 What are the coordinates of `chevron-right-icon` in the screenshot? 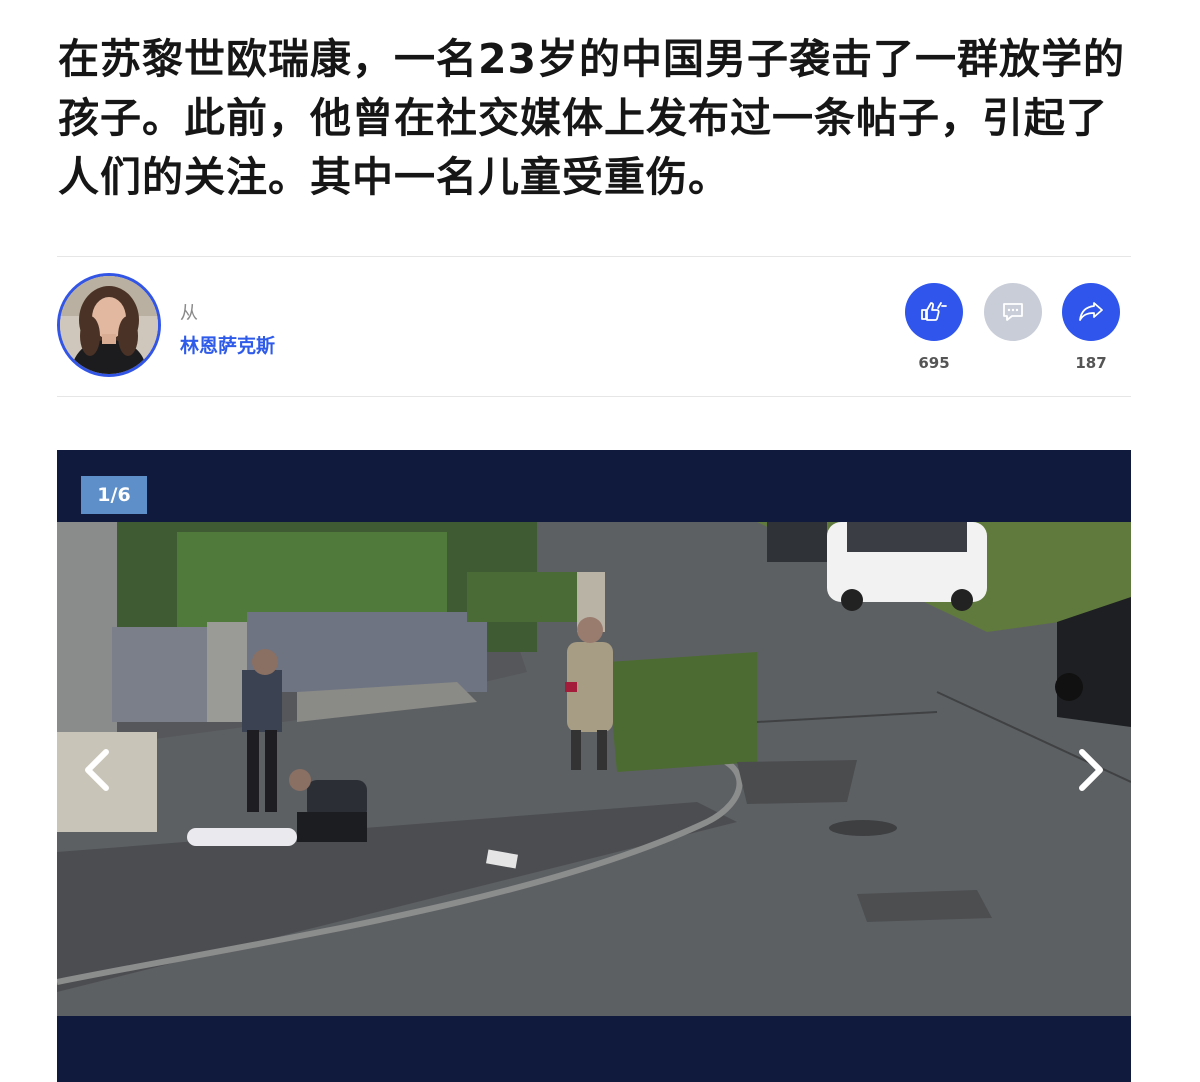 It's located at (1091, 770).